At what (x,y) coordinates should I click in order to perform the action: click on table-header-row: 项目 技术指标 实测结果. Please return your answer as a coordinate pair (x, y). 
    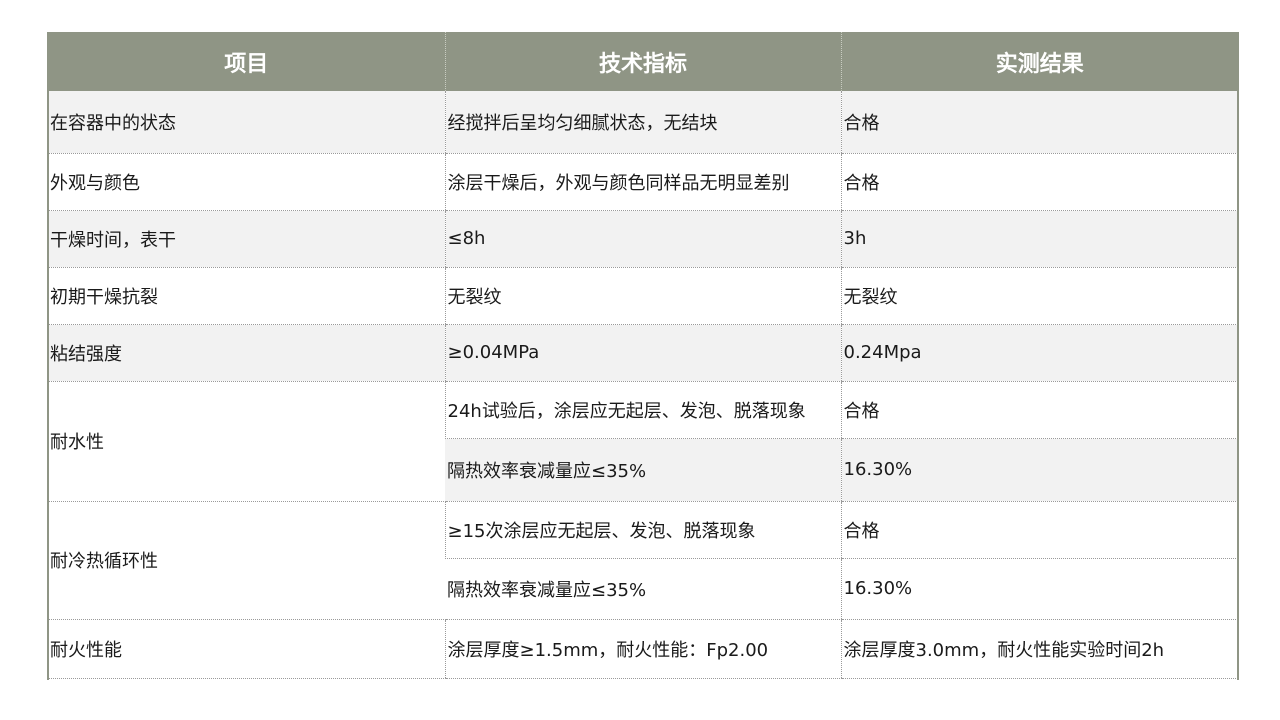
    Looking at the image, I should click on (643, 61).